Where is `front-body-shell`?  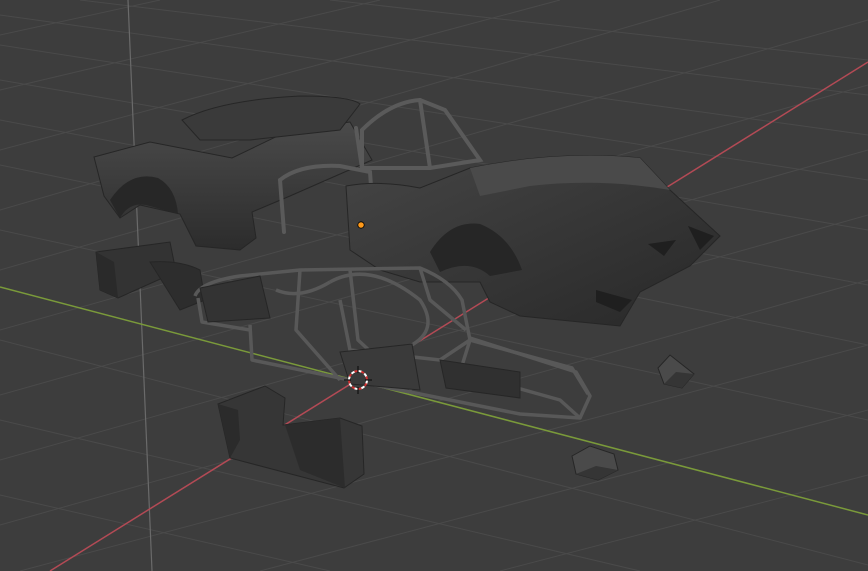 front-body-shell is located at coordinates (533, 241).